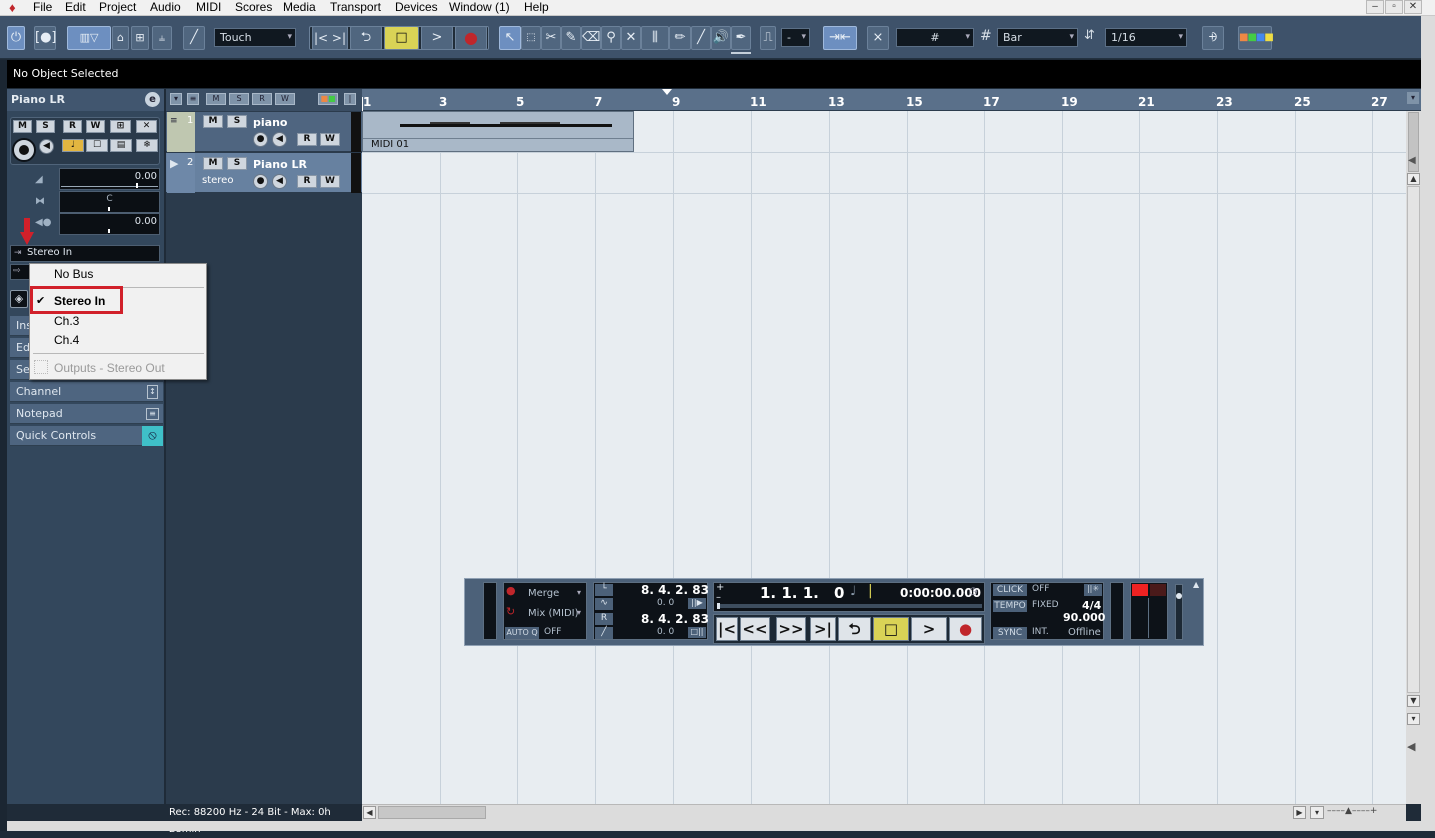  What do you see at coordinates (1196, 584) in the screenshot?
I see `transport-menu-icon: ▲` at bounding box center [1196, 584].